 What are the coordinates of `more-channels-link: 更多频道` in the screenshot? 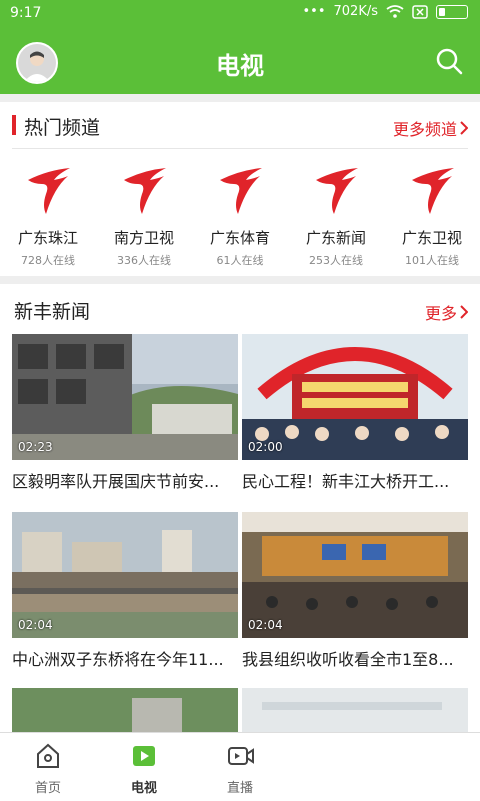 It's located at (430, 128).